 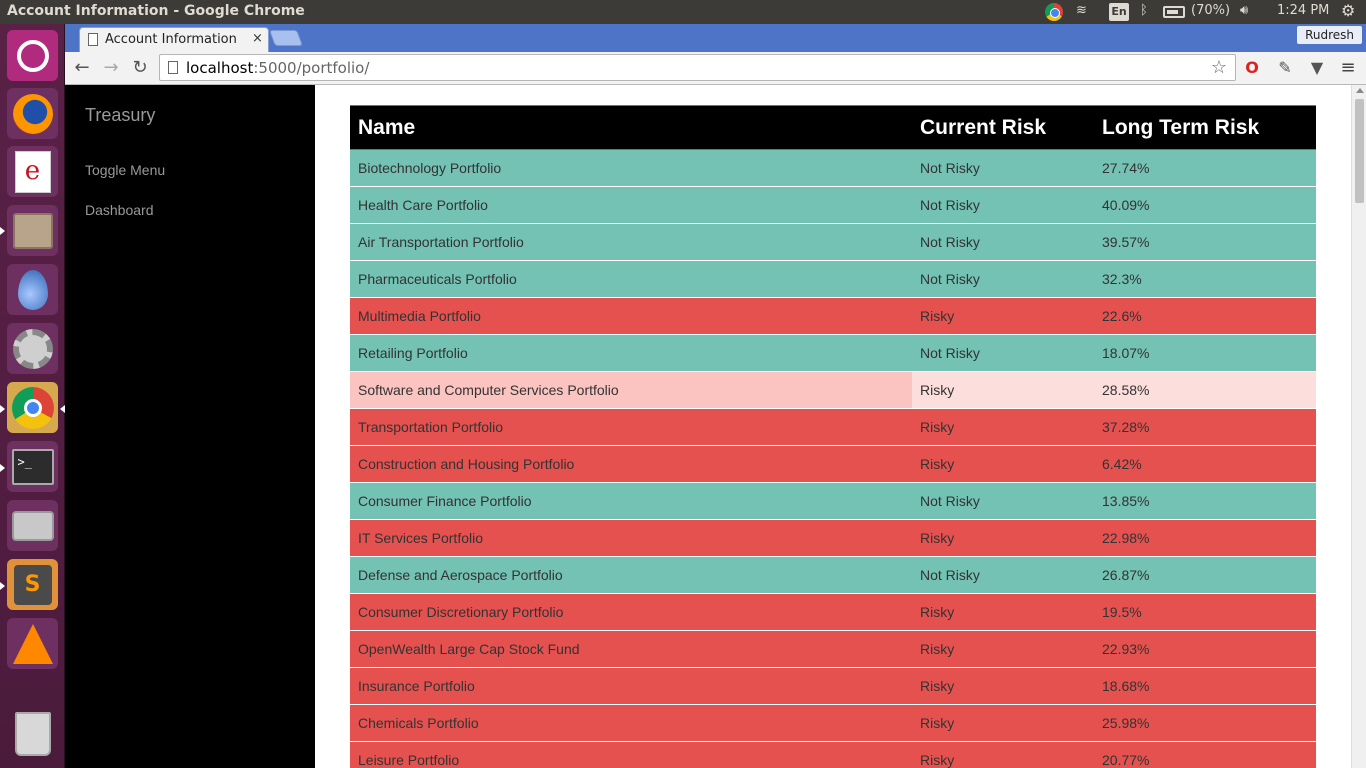 What do you see at coordinates (32, 55) in the screenshot?
I see `ubuntu-dash-icon` at bounding box center [32, 55].